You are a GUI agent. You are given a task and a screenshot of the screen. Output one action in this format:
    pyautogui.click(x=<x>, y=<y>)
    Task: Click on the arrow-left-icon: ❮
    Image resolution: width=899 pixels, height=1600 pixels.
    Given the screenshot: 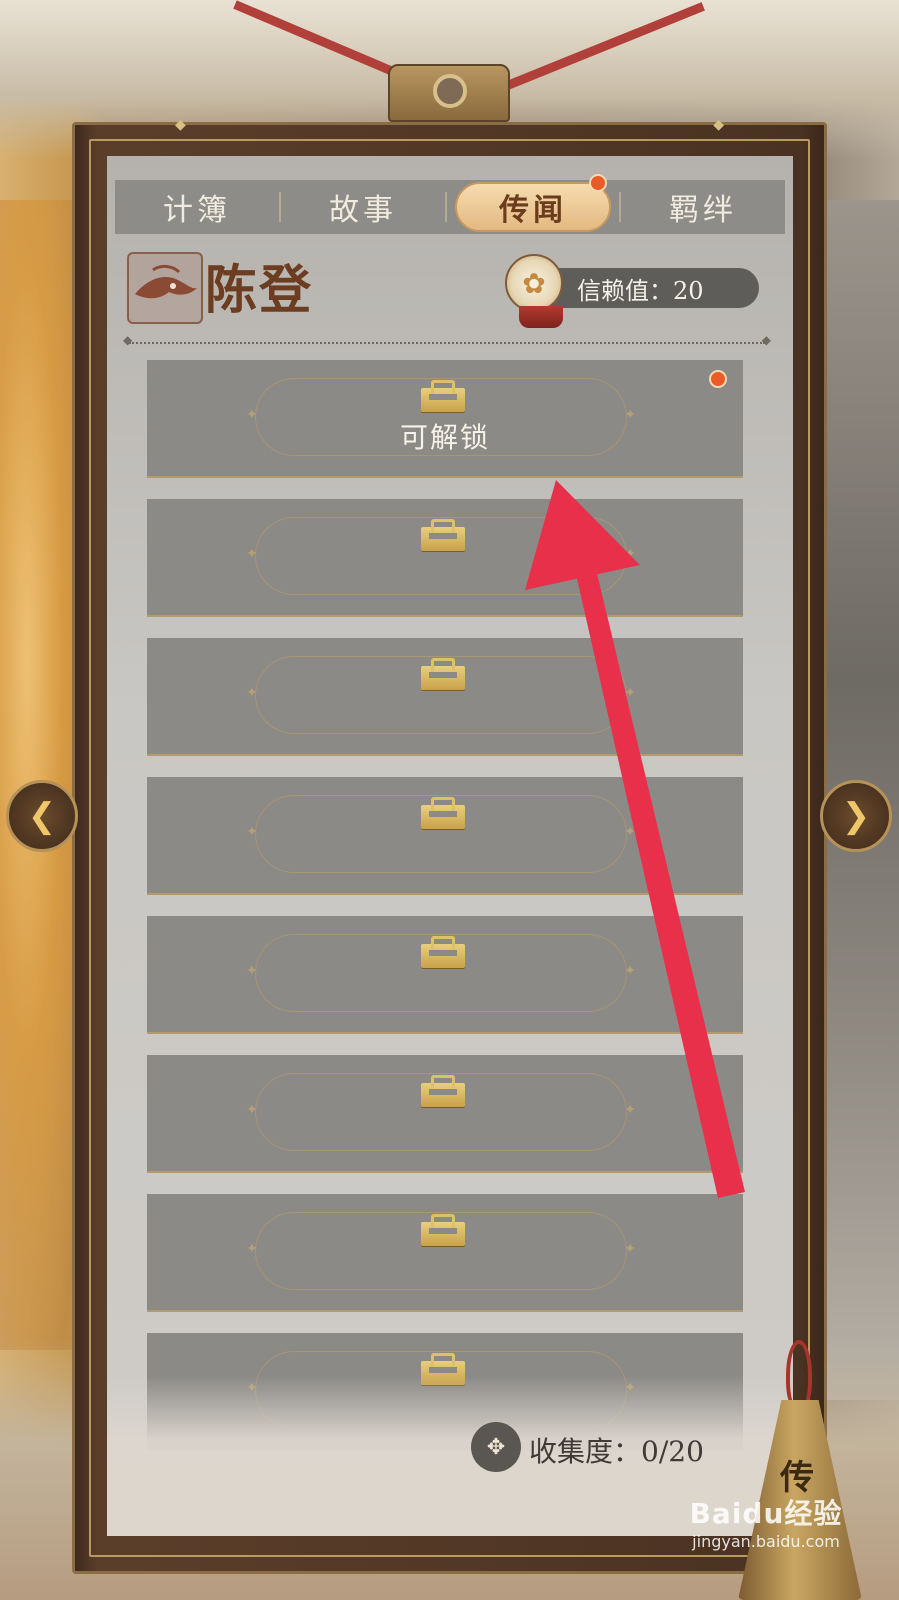 What is the action you would take?
    pyautogui.click(x=42, y=816)
    